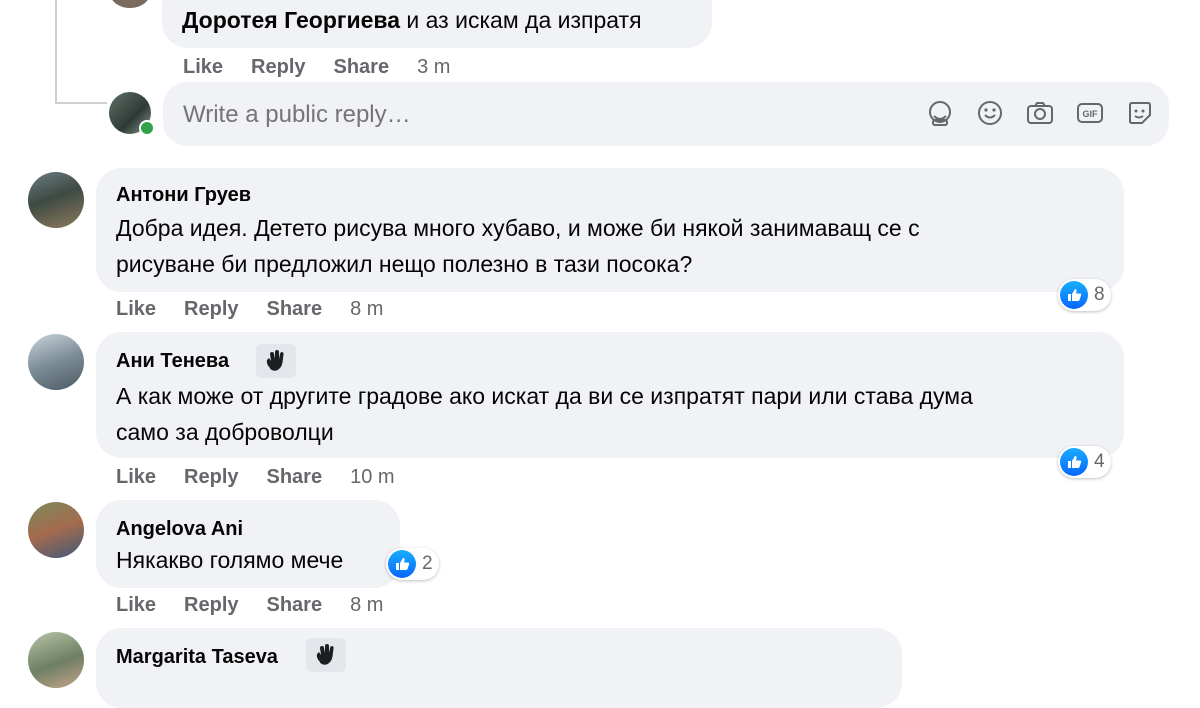 This screenshot has width=1200, height=708. What do you see at coordinates (1140, 113) in the screenshot?
I see `sticker-icon` at bounding box center [1140, 113].